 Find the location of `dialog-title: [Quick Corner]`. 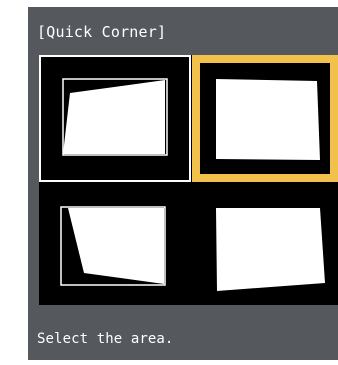

dialog-title: [Quick Corner] is located at coordinates (102, 32).